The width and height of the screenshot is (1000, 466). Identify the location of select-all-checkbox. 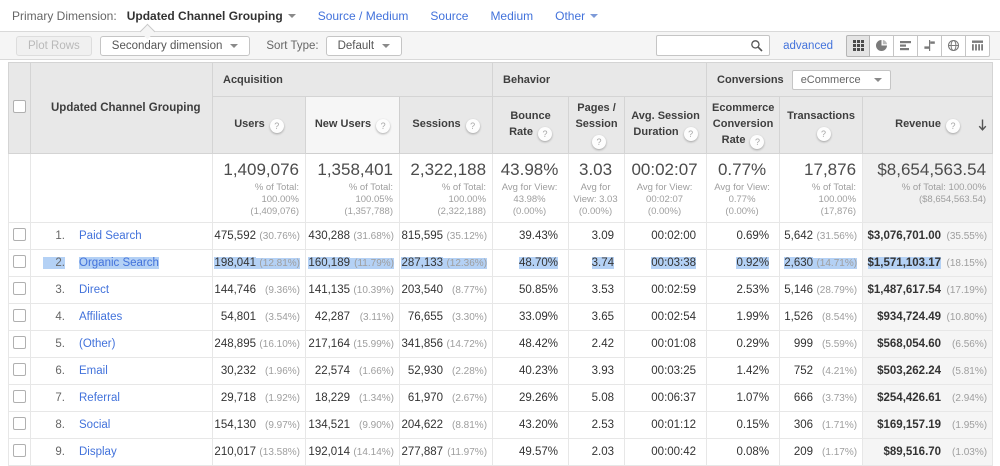
(19, 106).